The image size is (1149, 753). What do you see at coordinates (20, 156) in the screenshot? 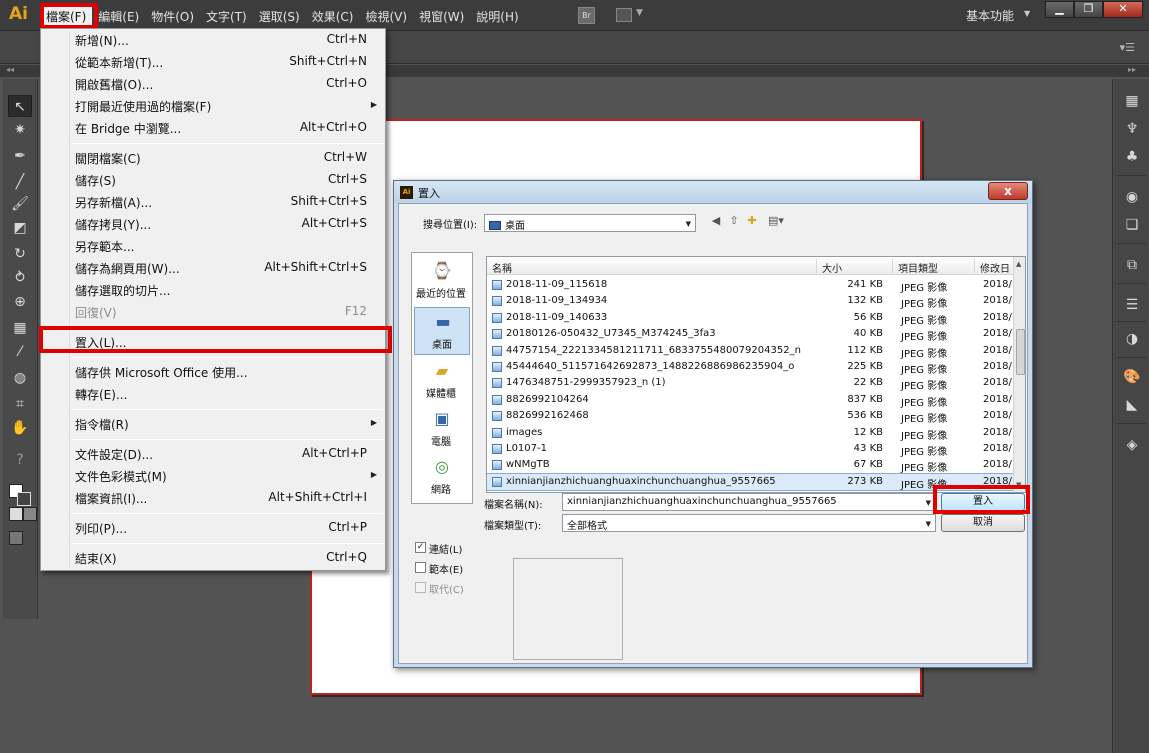
I see `pen-tool-icon: ✒` at bounding box center [20, 156].